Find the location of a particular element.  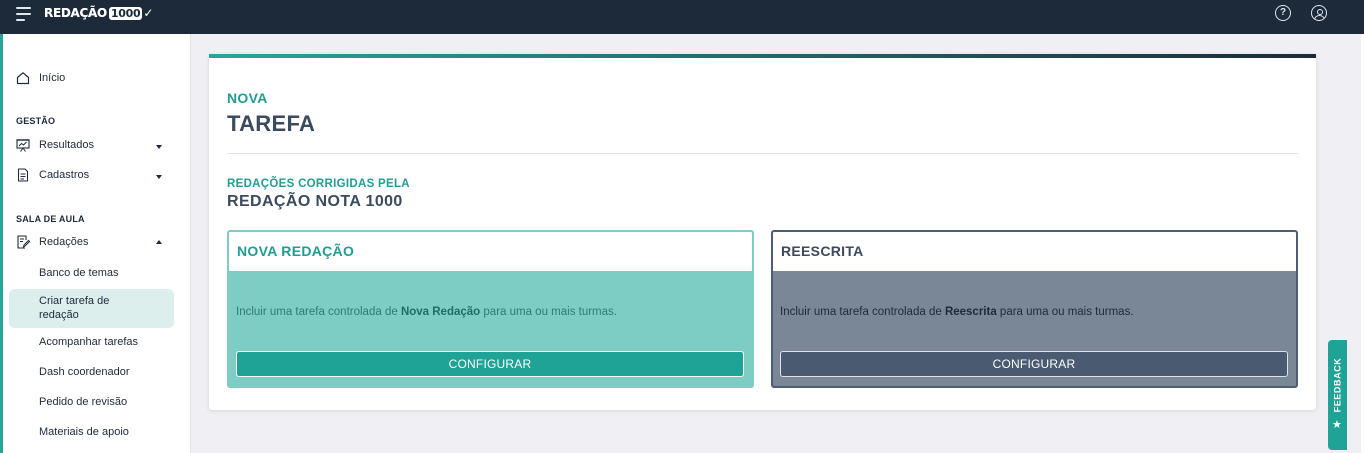

home-icon is located at coordinates (23, 78).